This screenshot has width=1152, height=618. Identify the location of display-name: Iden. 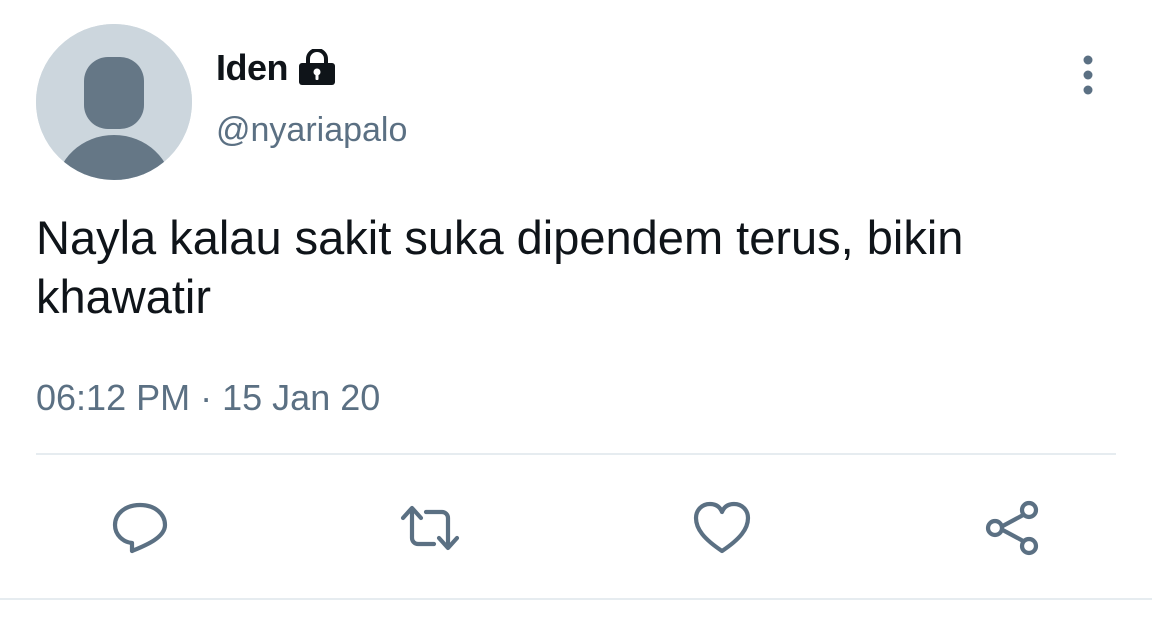
(252, 68).